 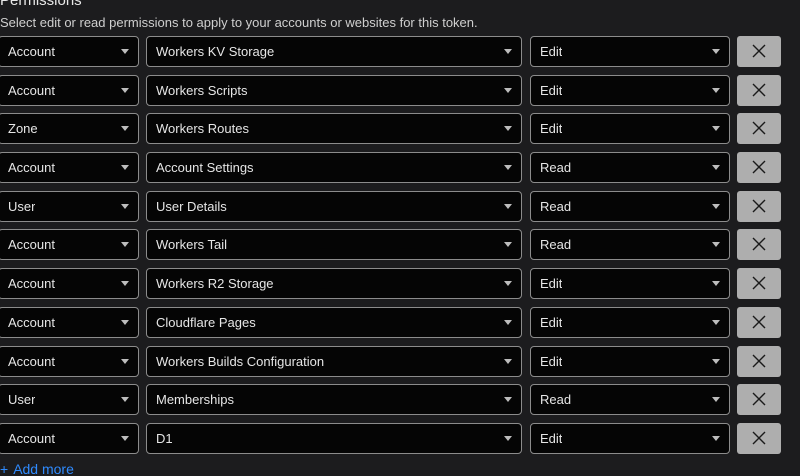 I want to click on resource-select-value: Memberships, so click(x=195, y=400).